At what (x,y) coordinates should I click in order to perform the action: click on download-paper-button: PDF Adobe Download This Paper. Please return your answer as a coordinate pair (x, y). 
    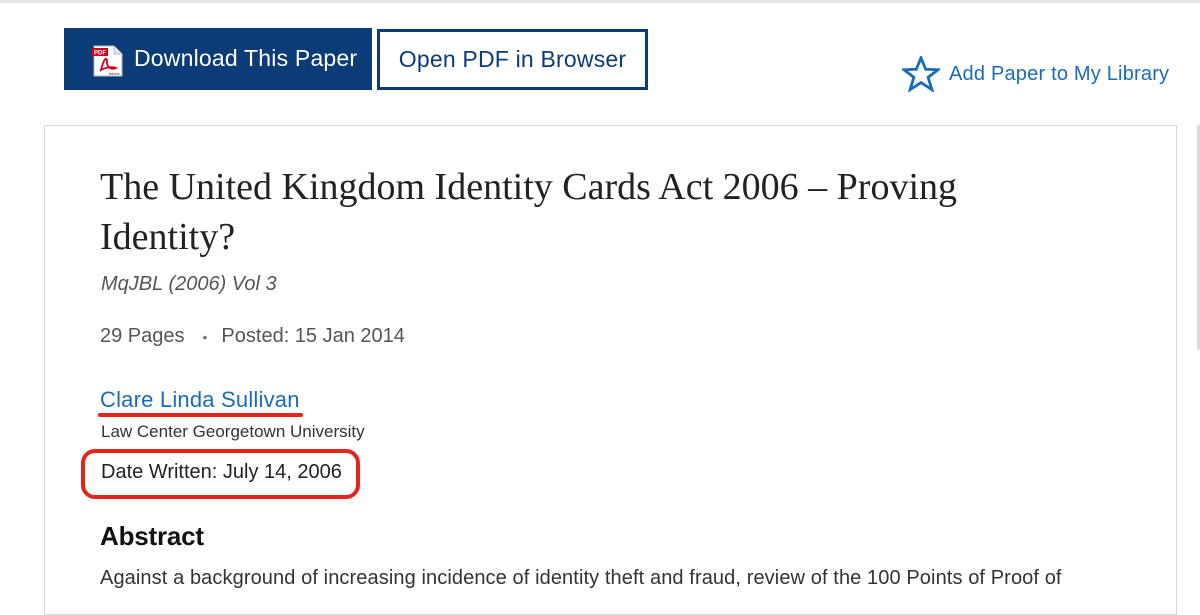
    Looking at the image, I should click on (218, 59).